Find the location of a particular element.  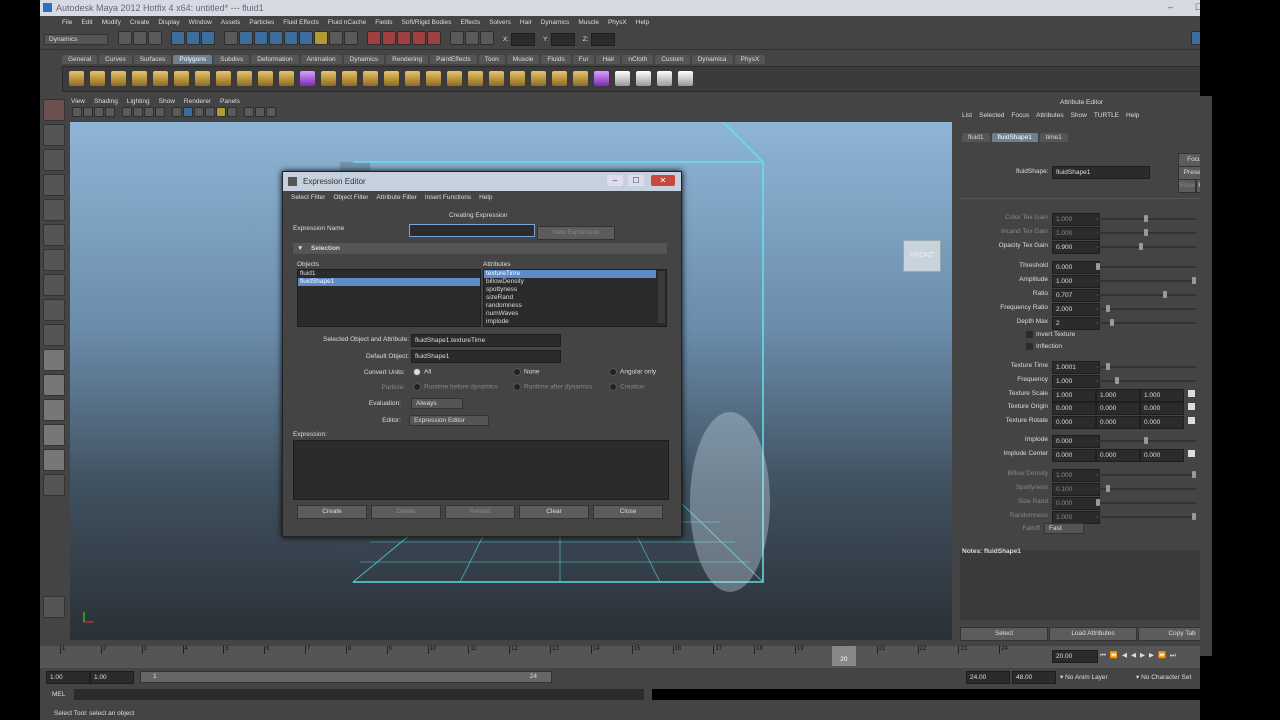

construction-icon is located at coordinates (350, 38).